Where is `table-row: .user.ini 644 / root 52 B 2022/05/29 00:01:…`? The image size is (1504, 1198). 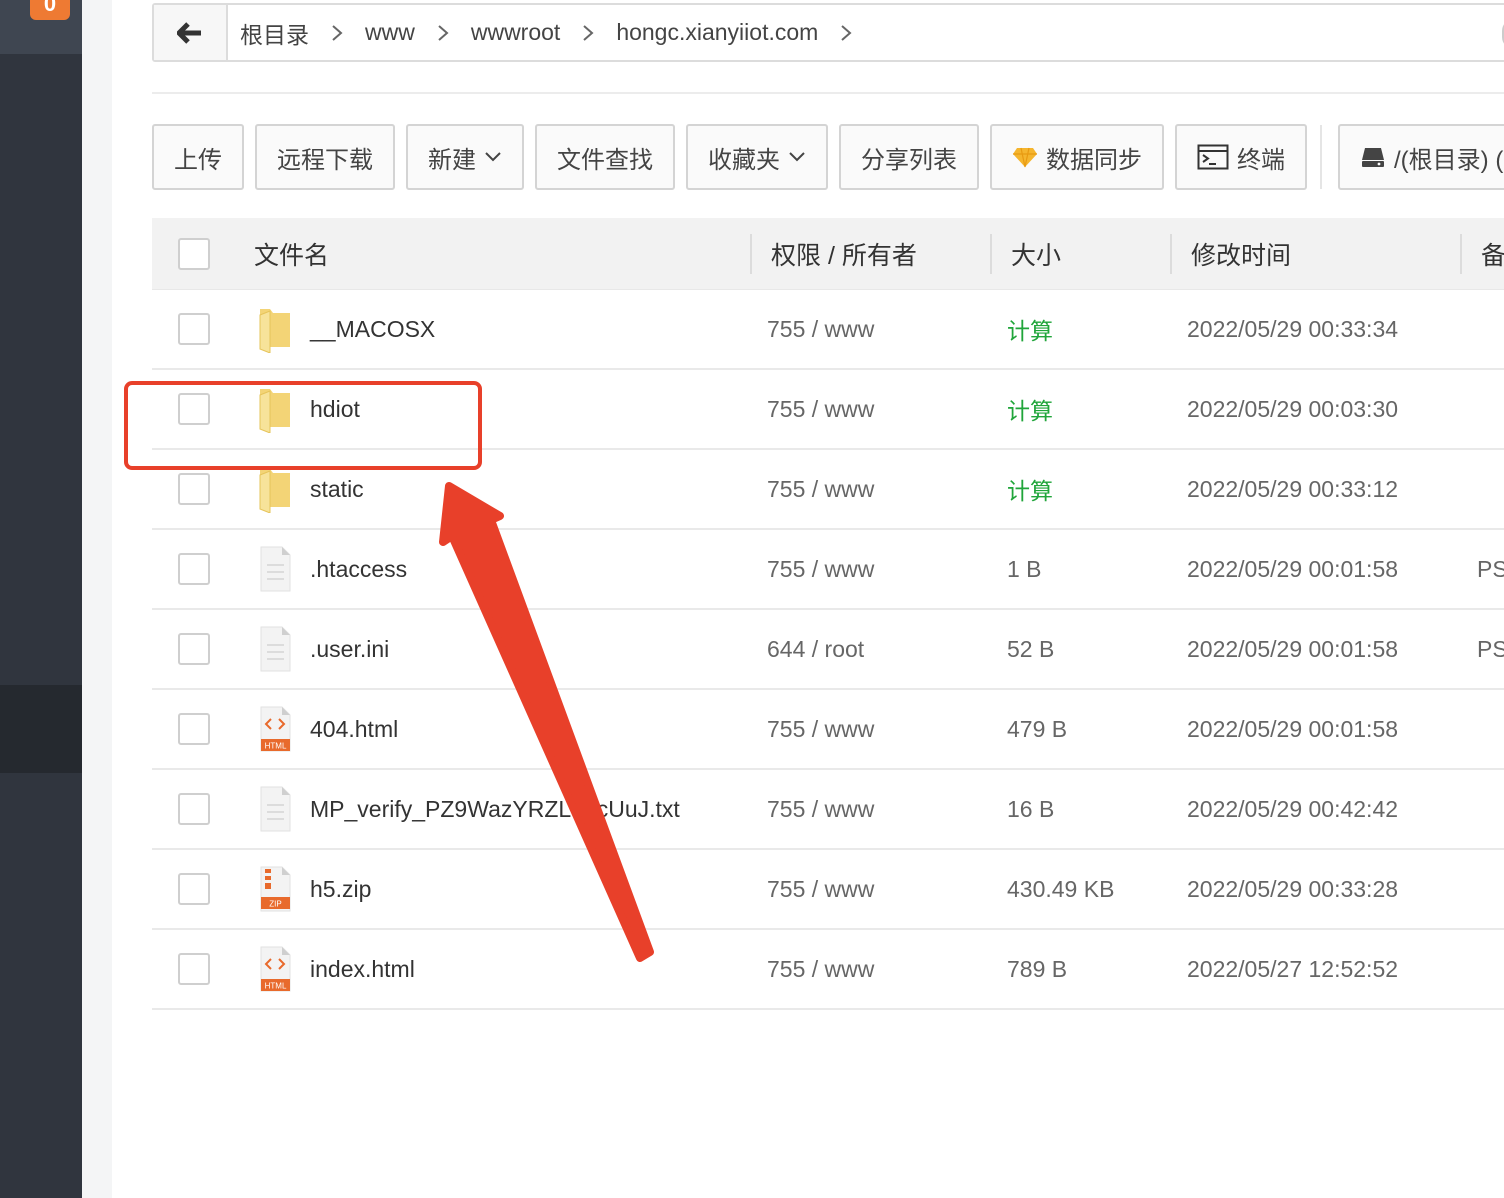 table-row: .user.ini 644 / root 52 B 2022/05/29 00:01:… is located at coordinates (828, 650).